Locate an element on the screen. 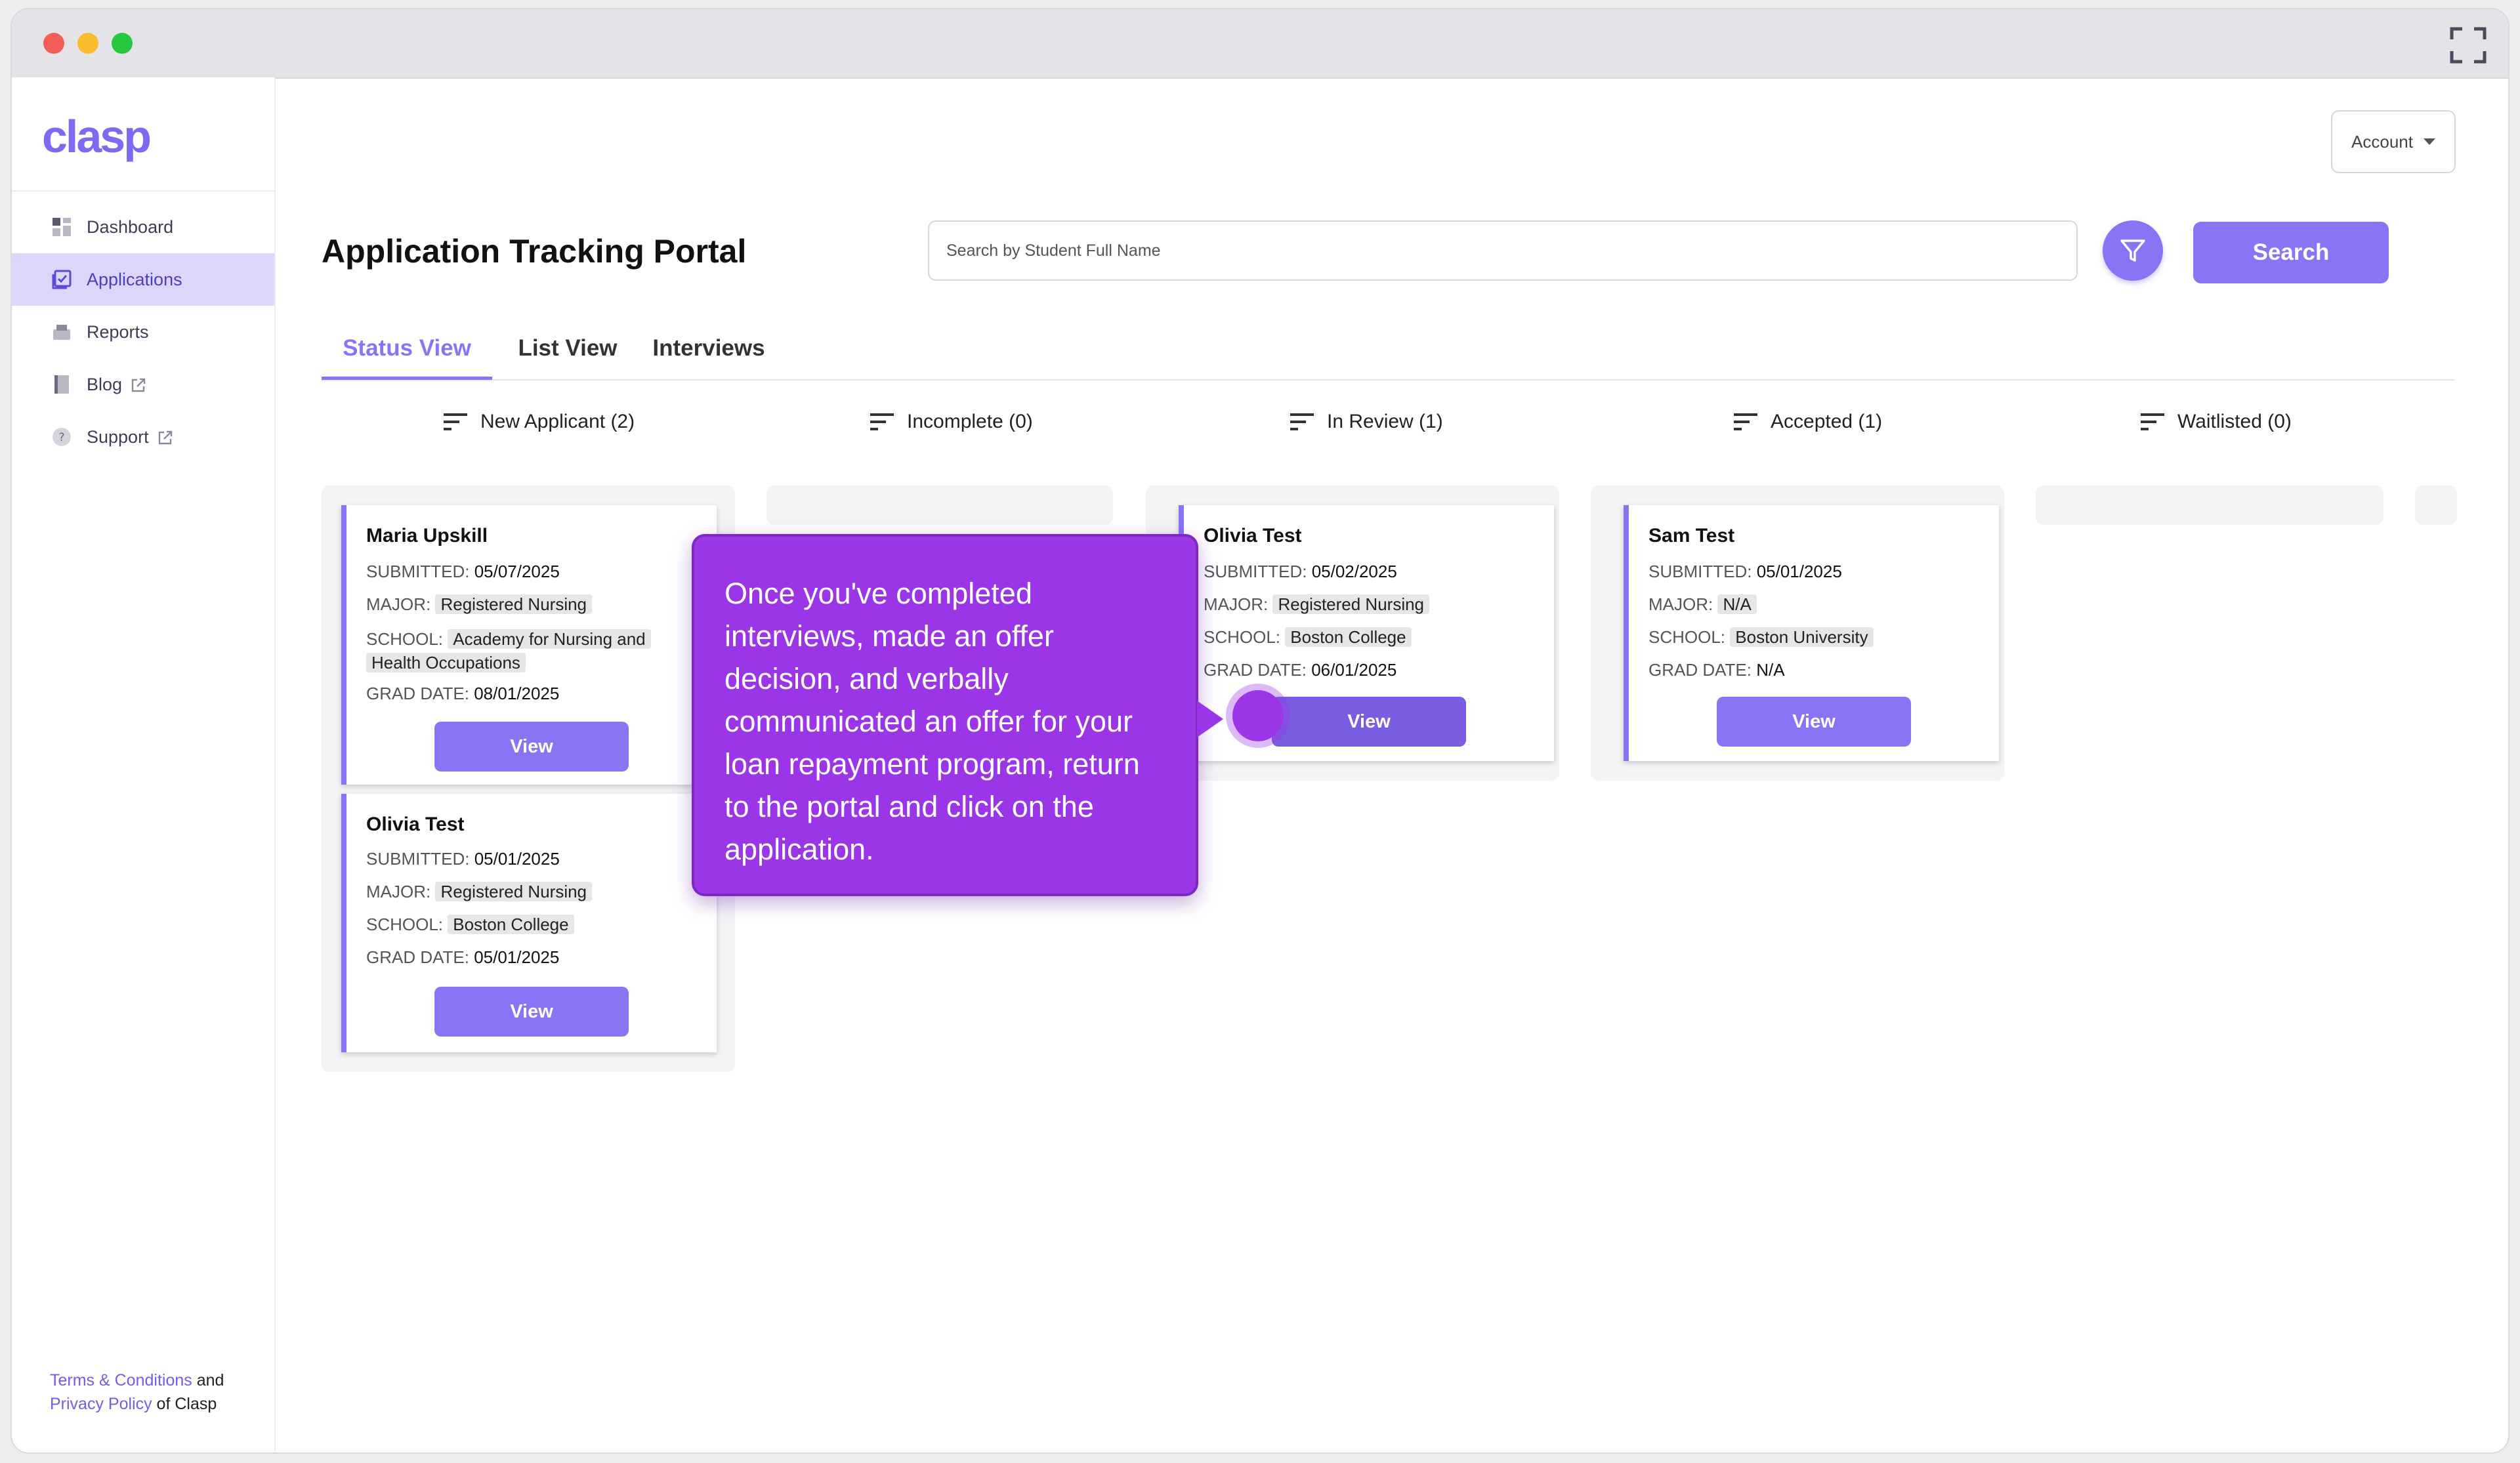 The height and width of the screenshot is (1463, 2520). grad-date-value: 05/01/2025 is located at coordinates (517, 957).